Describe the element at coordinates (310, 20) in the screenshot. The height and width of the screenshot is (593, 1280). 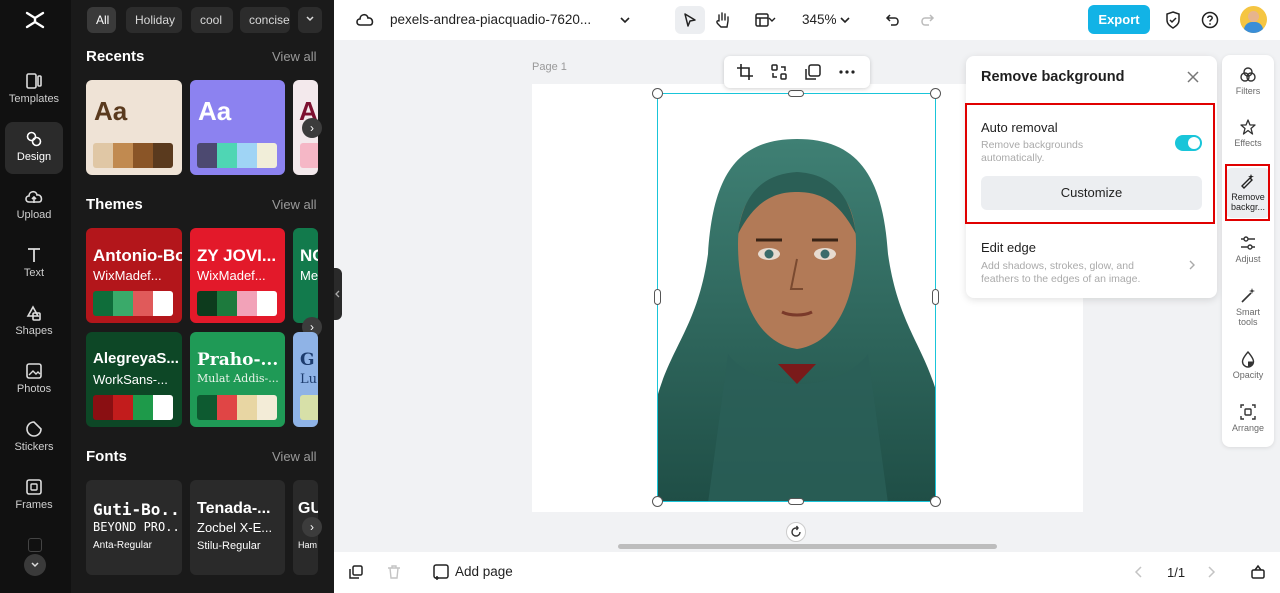
I see `chip-more-button` at that location.